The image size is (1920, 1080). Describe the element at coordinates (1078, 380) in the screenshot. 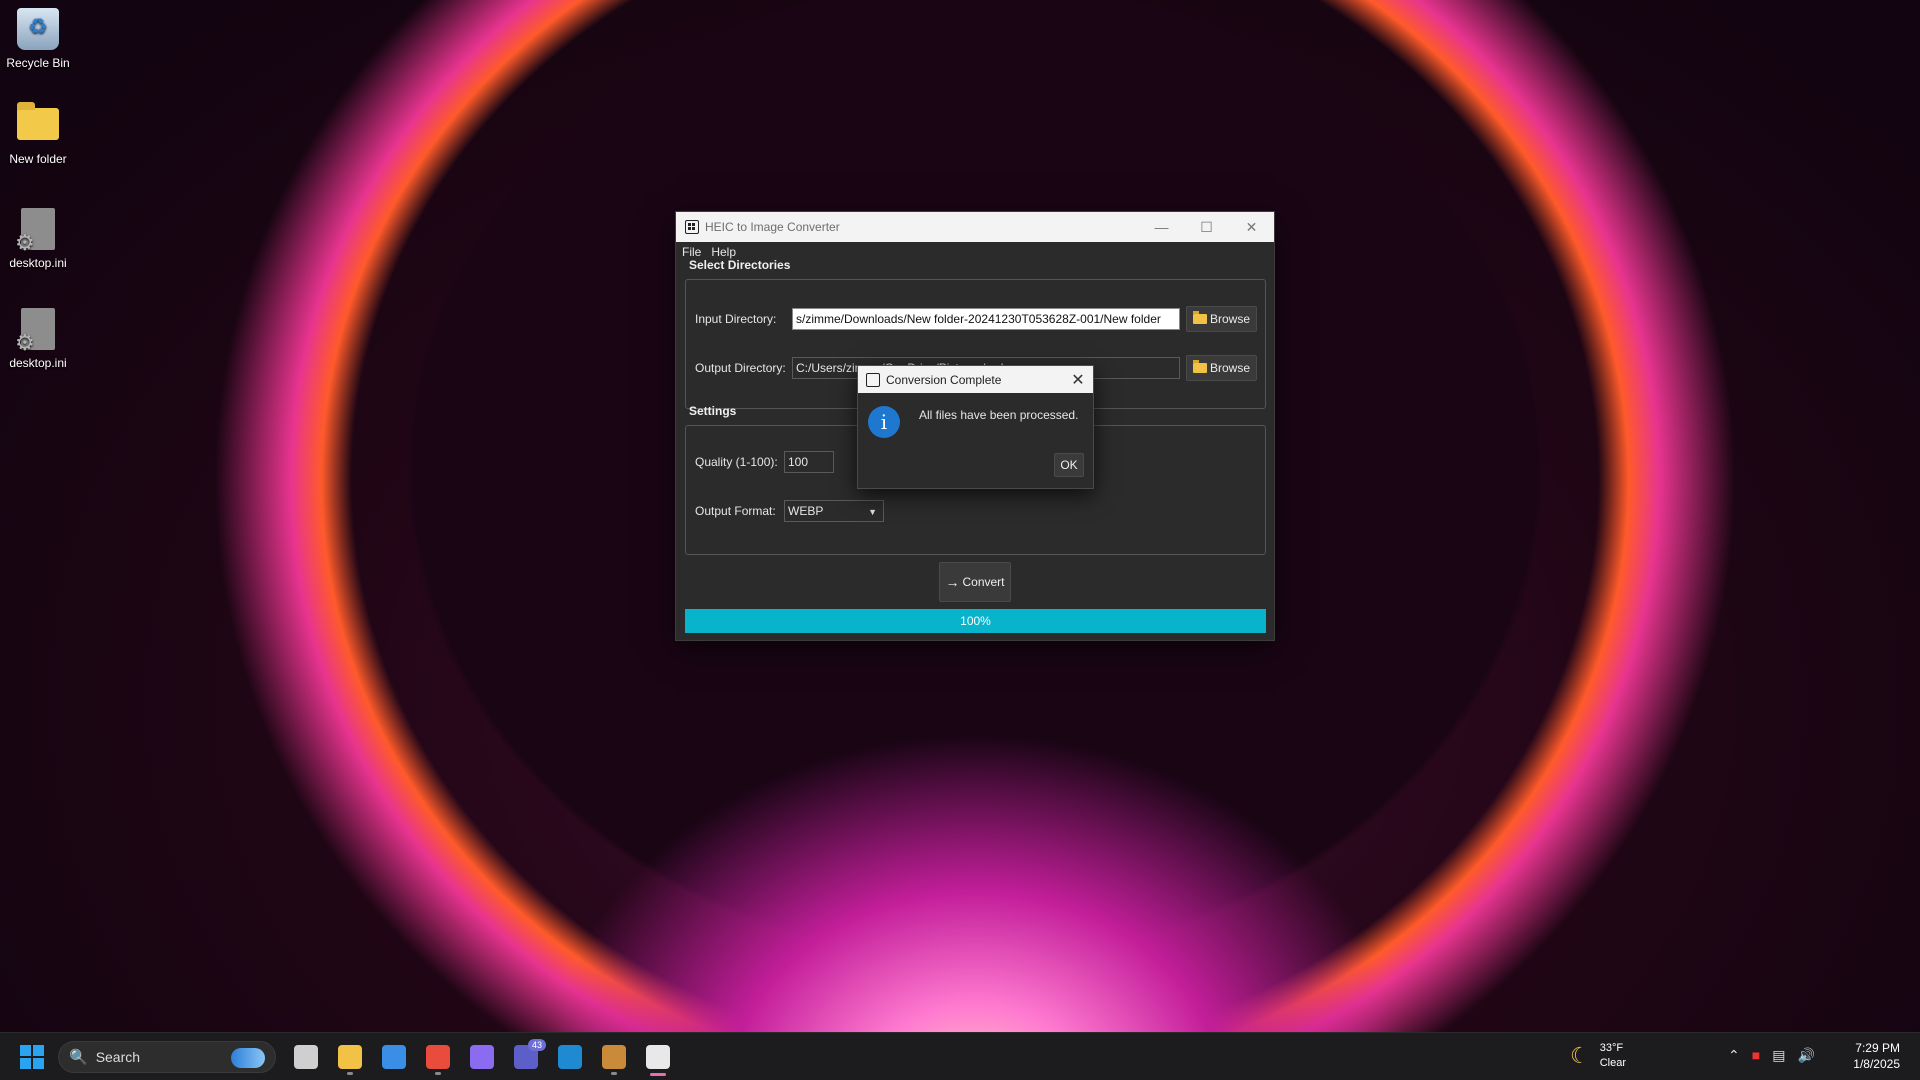

I see `dialog-close-button: ✕` at that location.